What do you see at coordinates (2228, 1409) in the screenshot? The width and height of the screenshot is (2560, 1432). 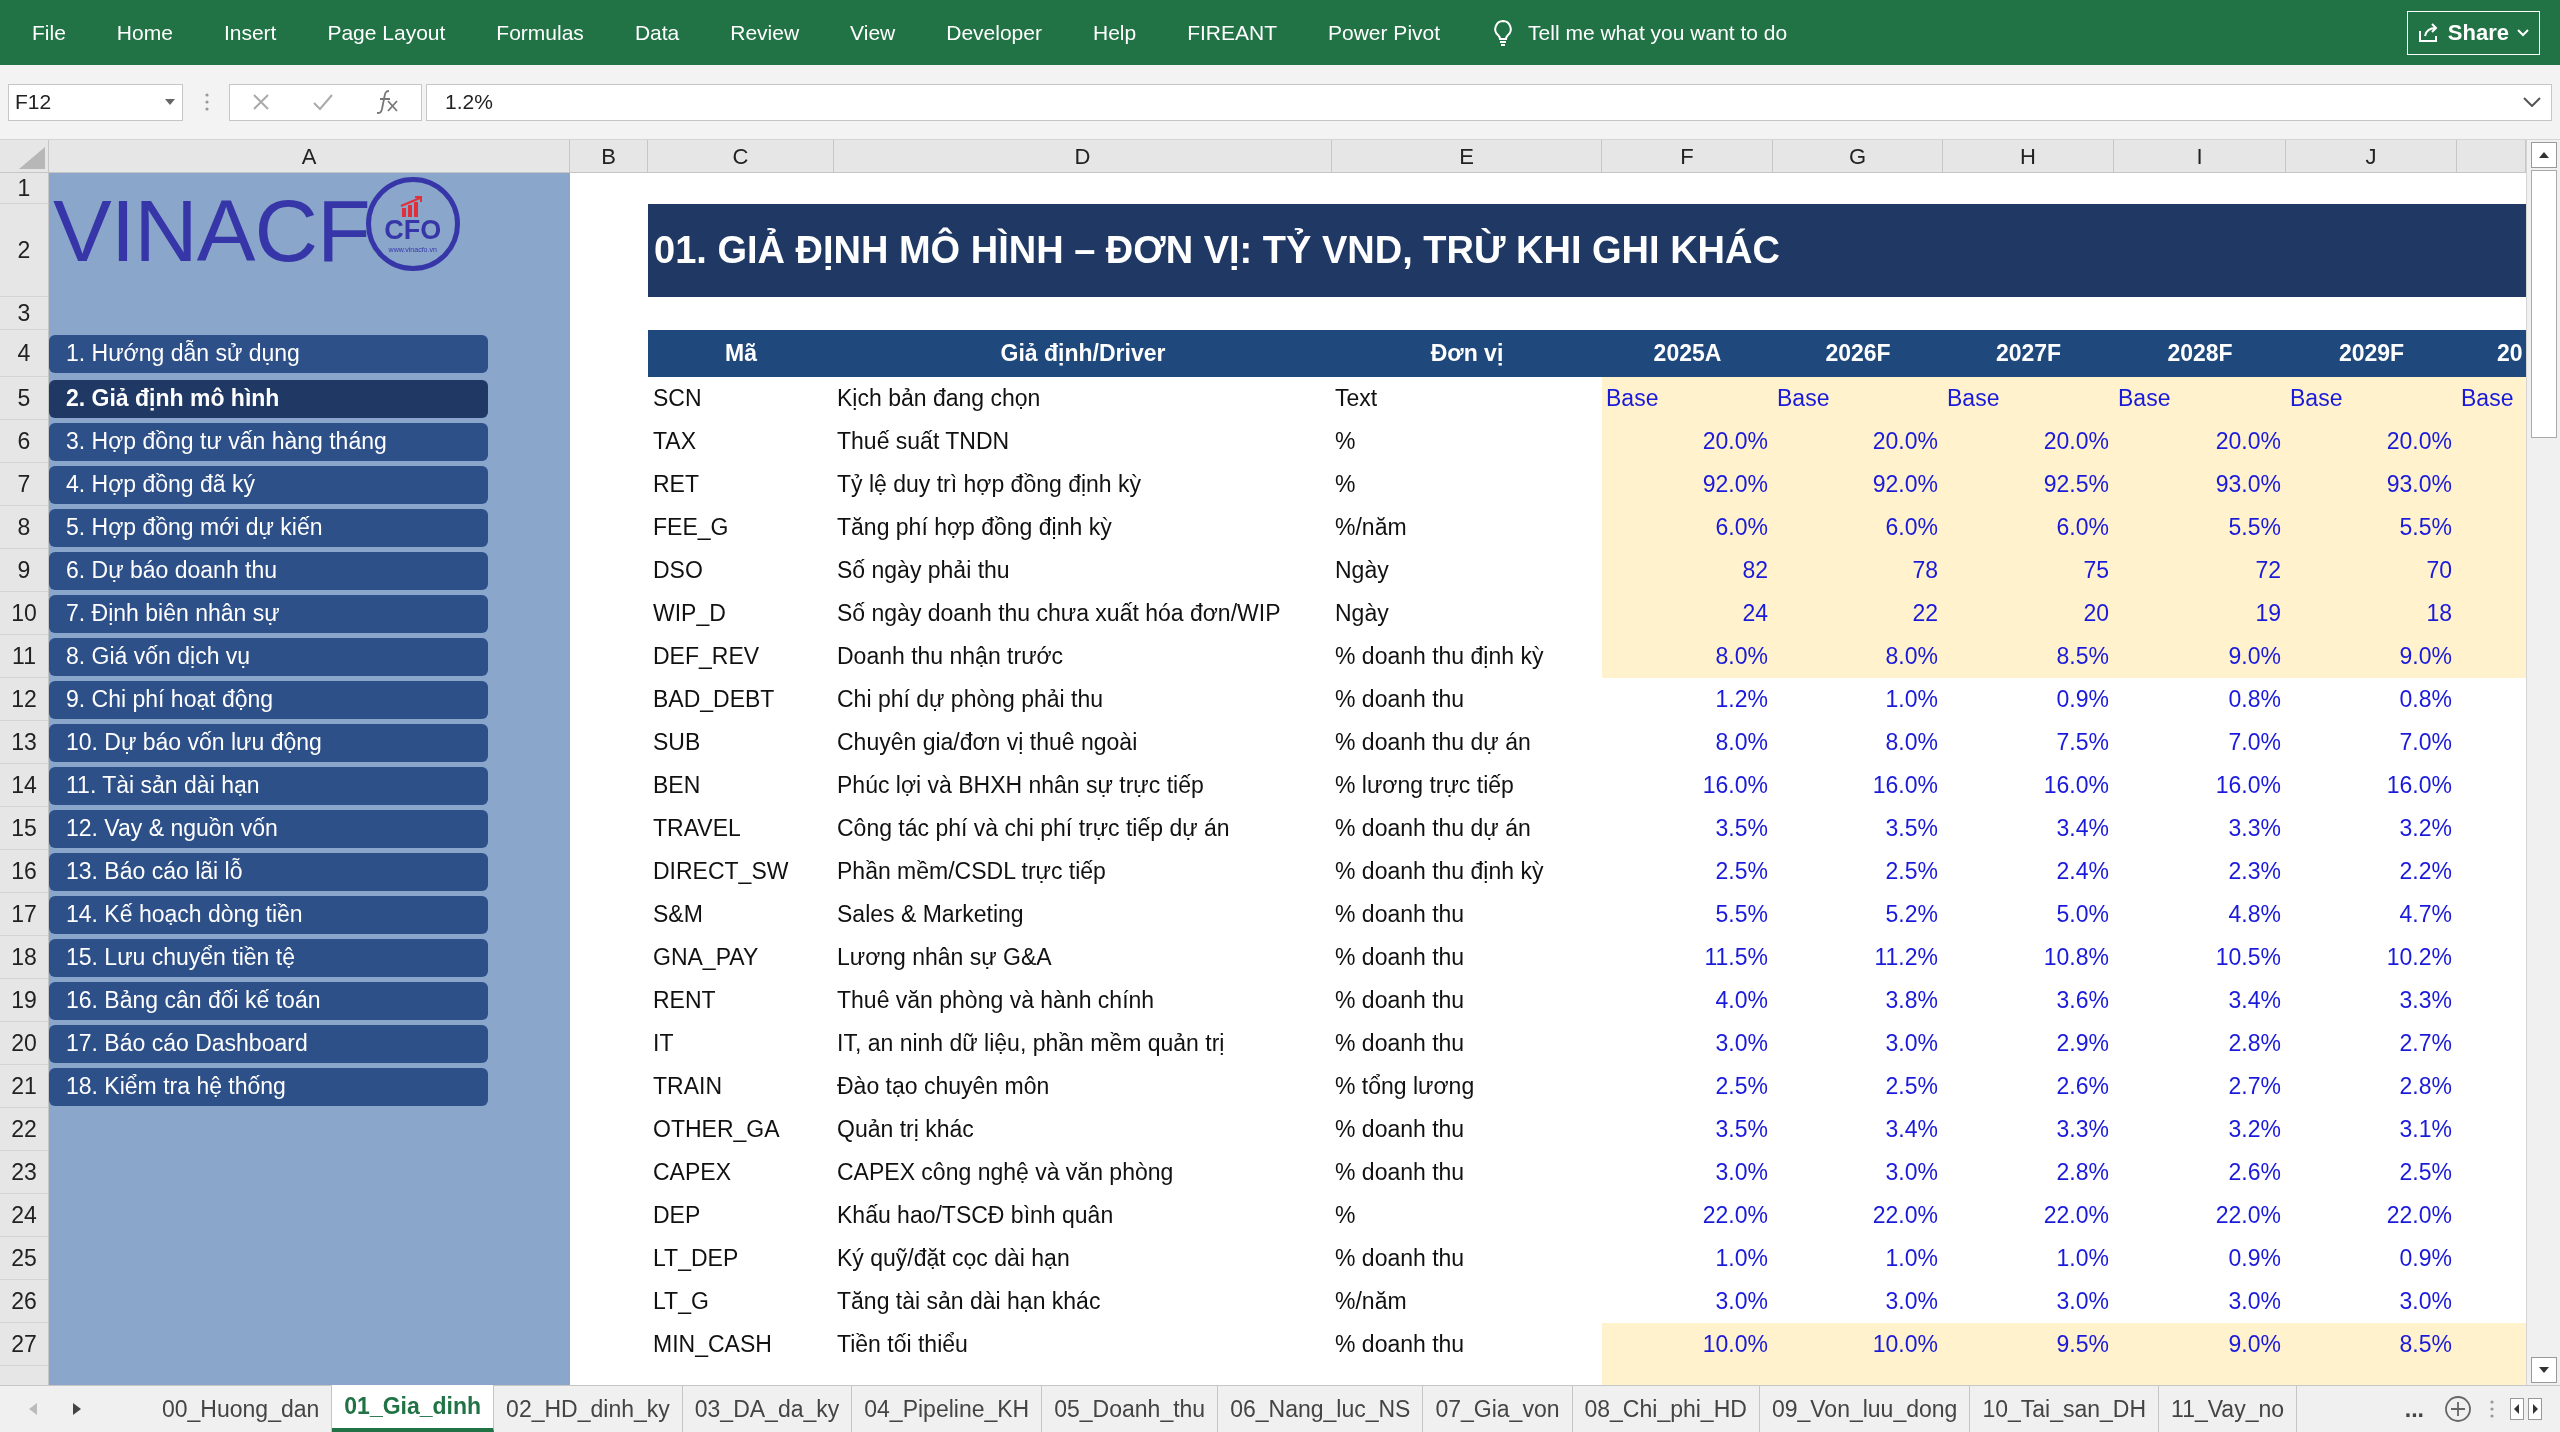 I see `sheet-tab: 11_Vay_no` at bounding box center [2228, 1409].